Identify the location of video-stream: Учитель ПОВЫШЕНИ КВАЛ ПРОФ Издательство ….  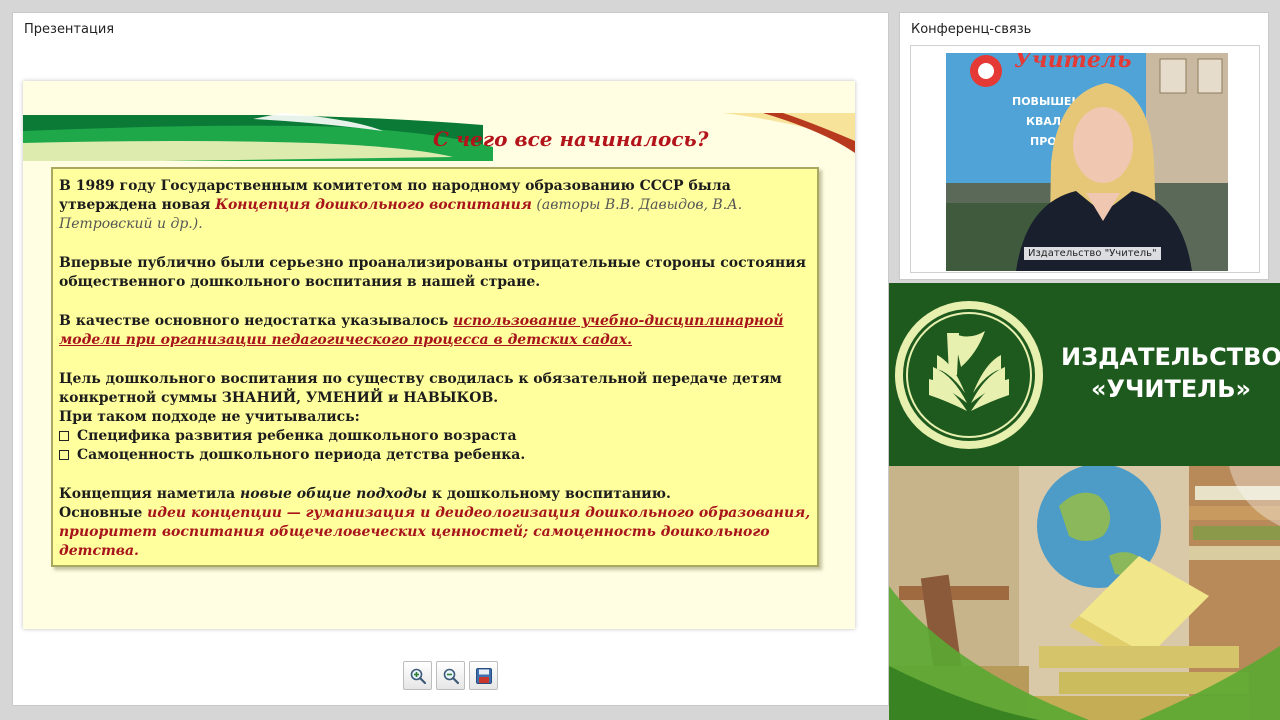
(1087, 162).